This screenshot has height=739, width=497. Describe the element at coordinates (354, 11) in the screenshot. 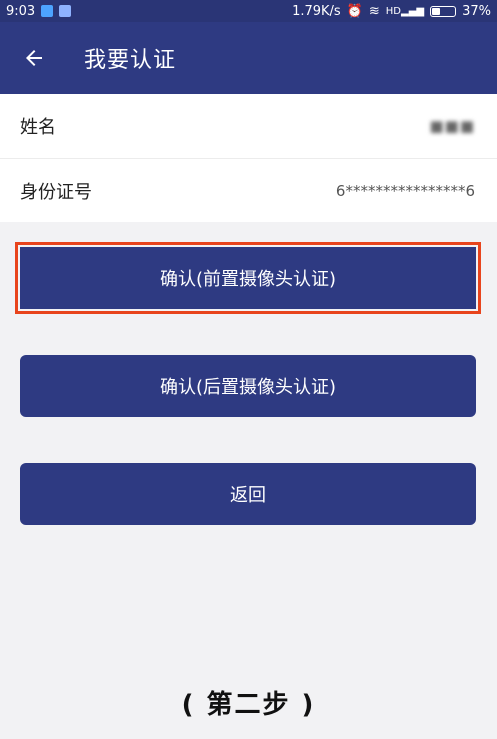

I see `alarm-icon: ⏰` at that location.